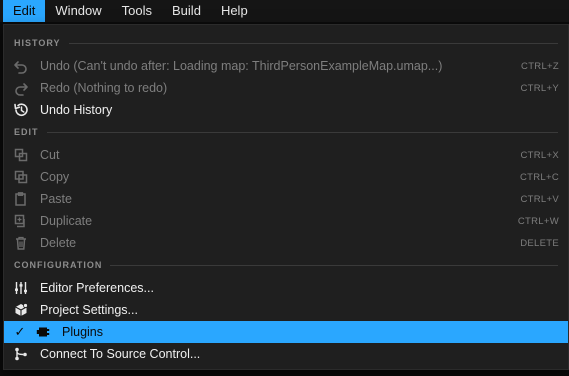  What do you see at coordinates (55, 177) in the screenshot?
I see `menu-item-label: Copy` at bounding box center [55, 177].